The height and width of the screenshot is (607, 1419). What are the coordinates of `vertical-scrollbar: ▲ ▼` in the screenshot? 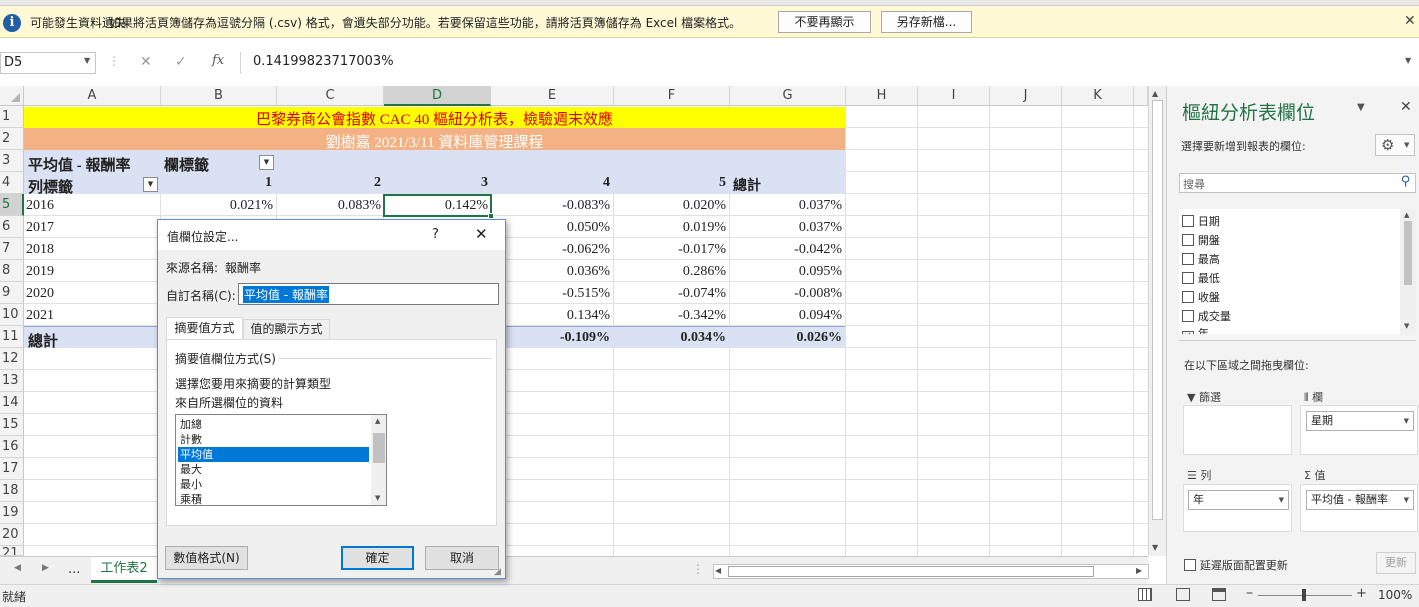 It's located at (1157, 321).